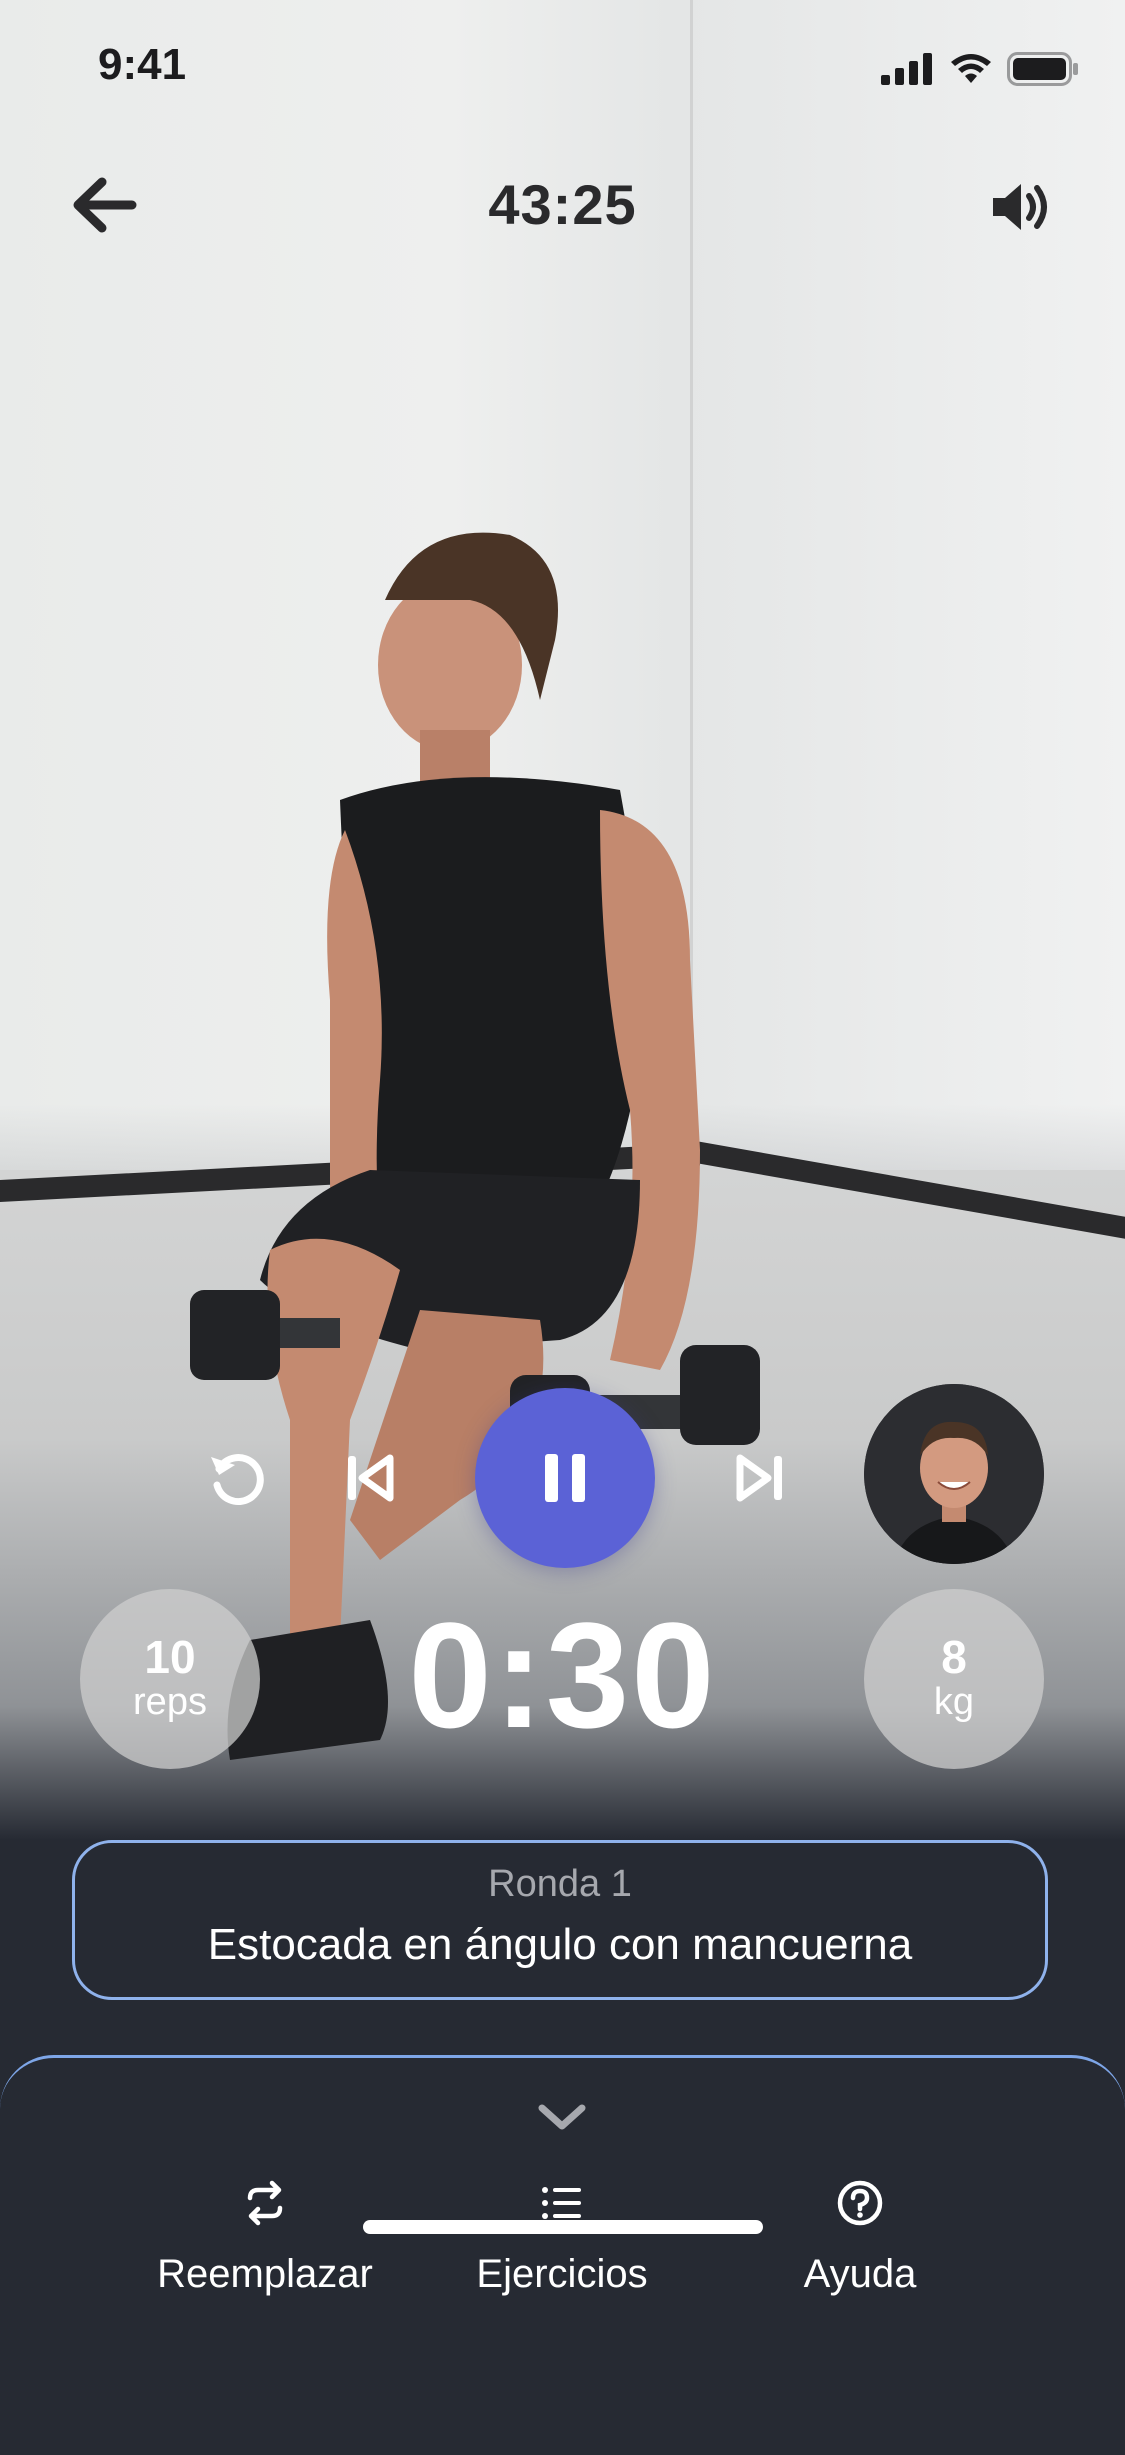 The image size is (1125, 2455). I want to click on restart-button, so click(236, 1478).